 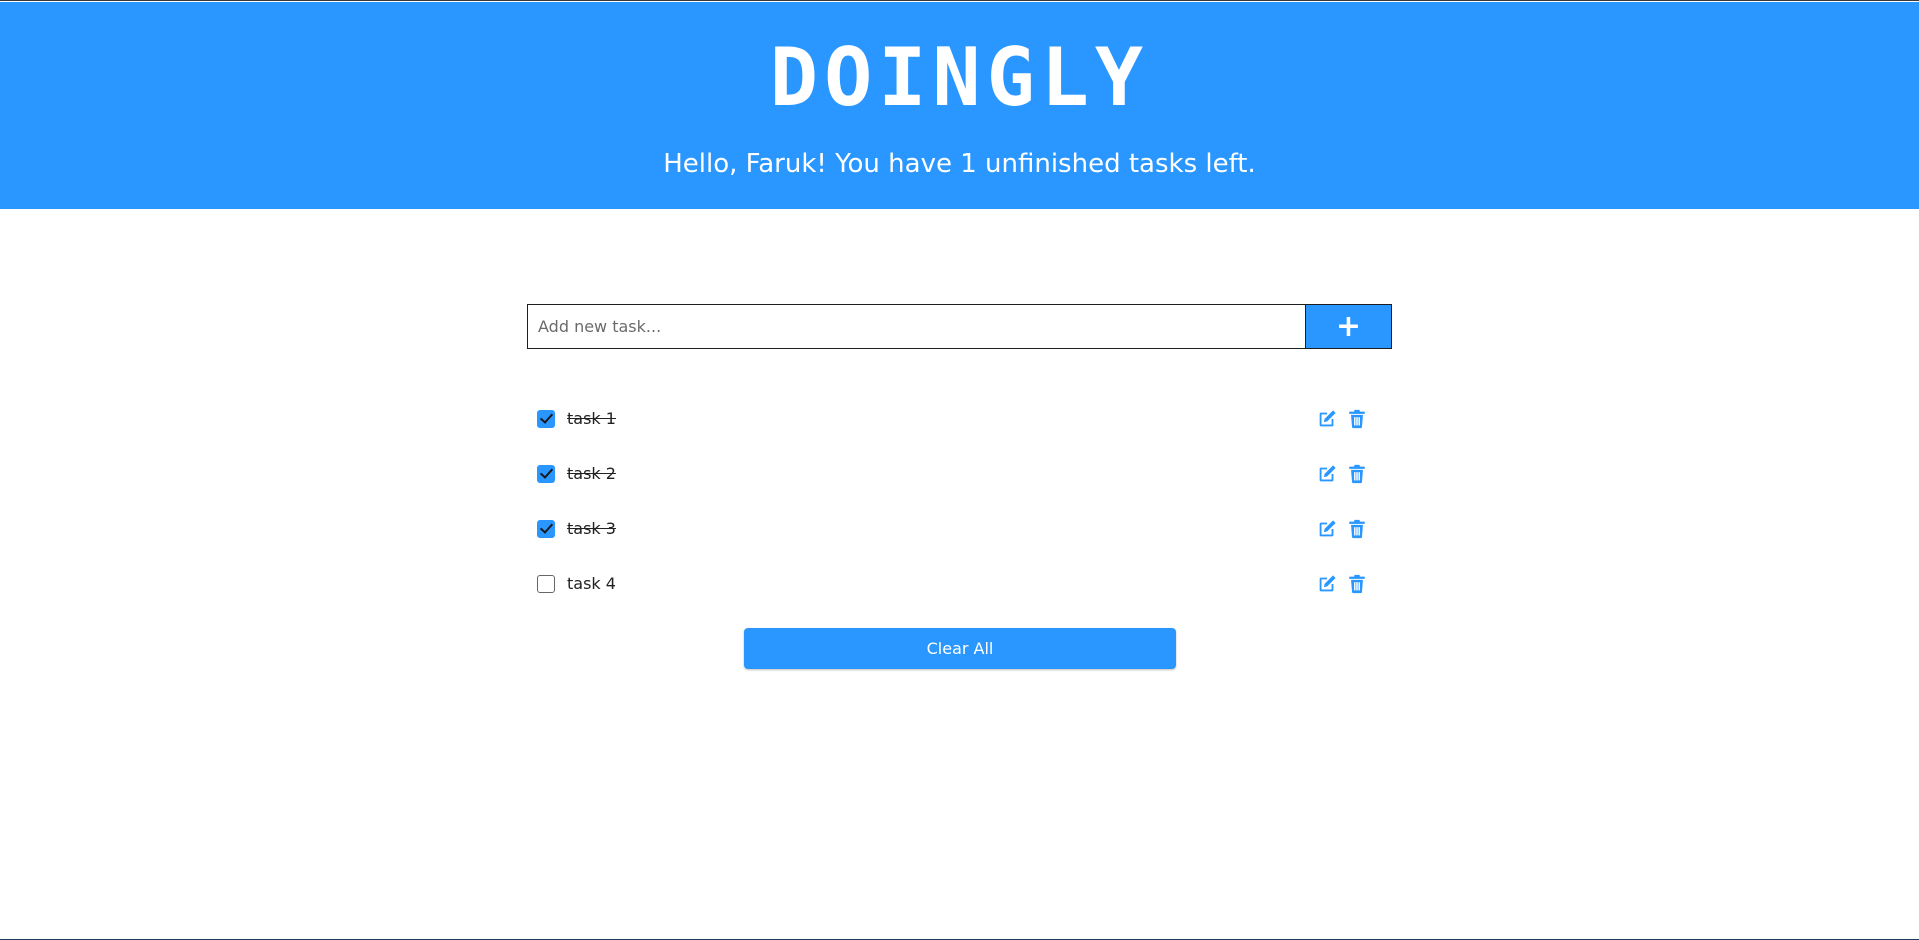 I want to click on task-item: task 1, so click(x=959, y=418).